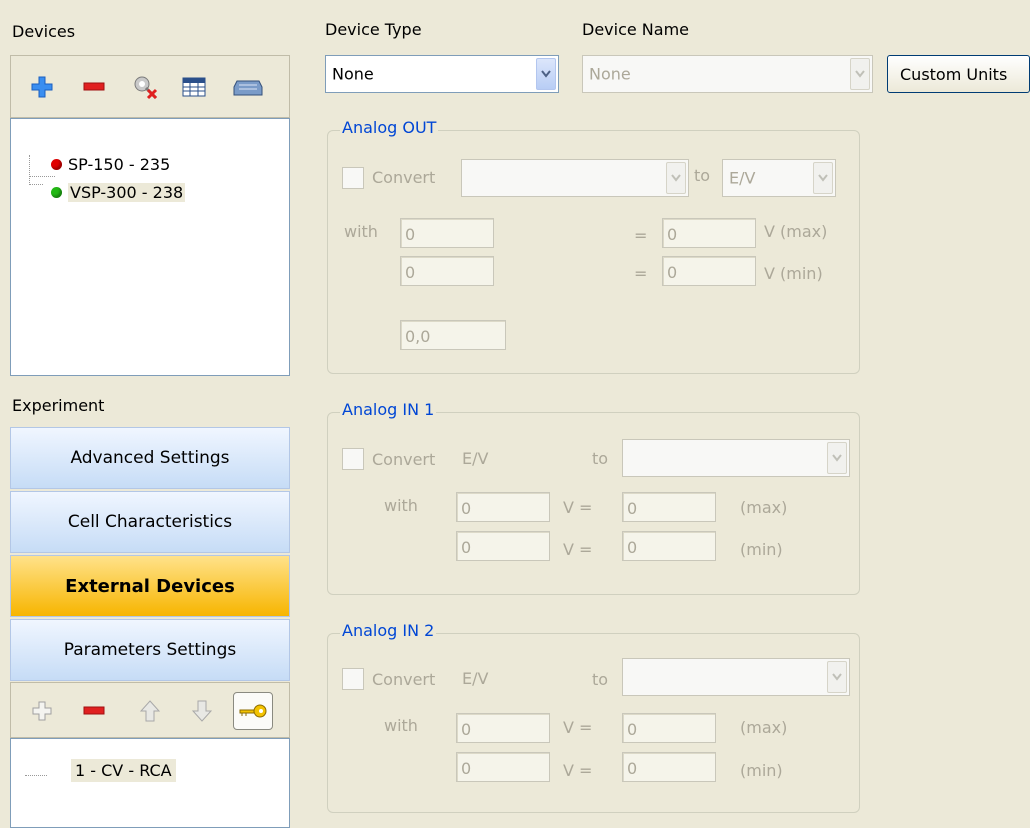 The height and width of the screenshot is (828, 1030). I want to click on equals-max: =, so click(641, 235).